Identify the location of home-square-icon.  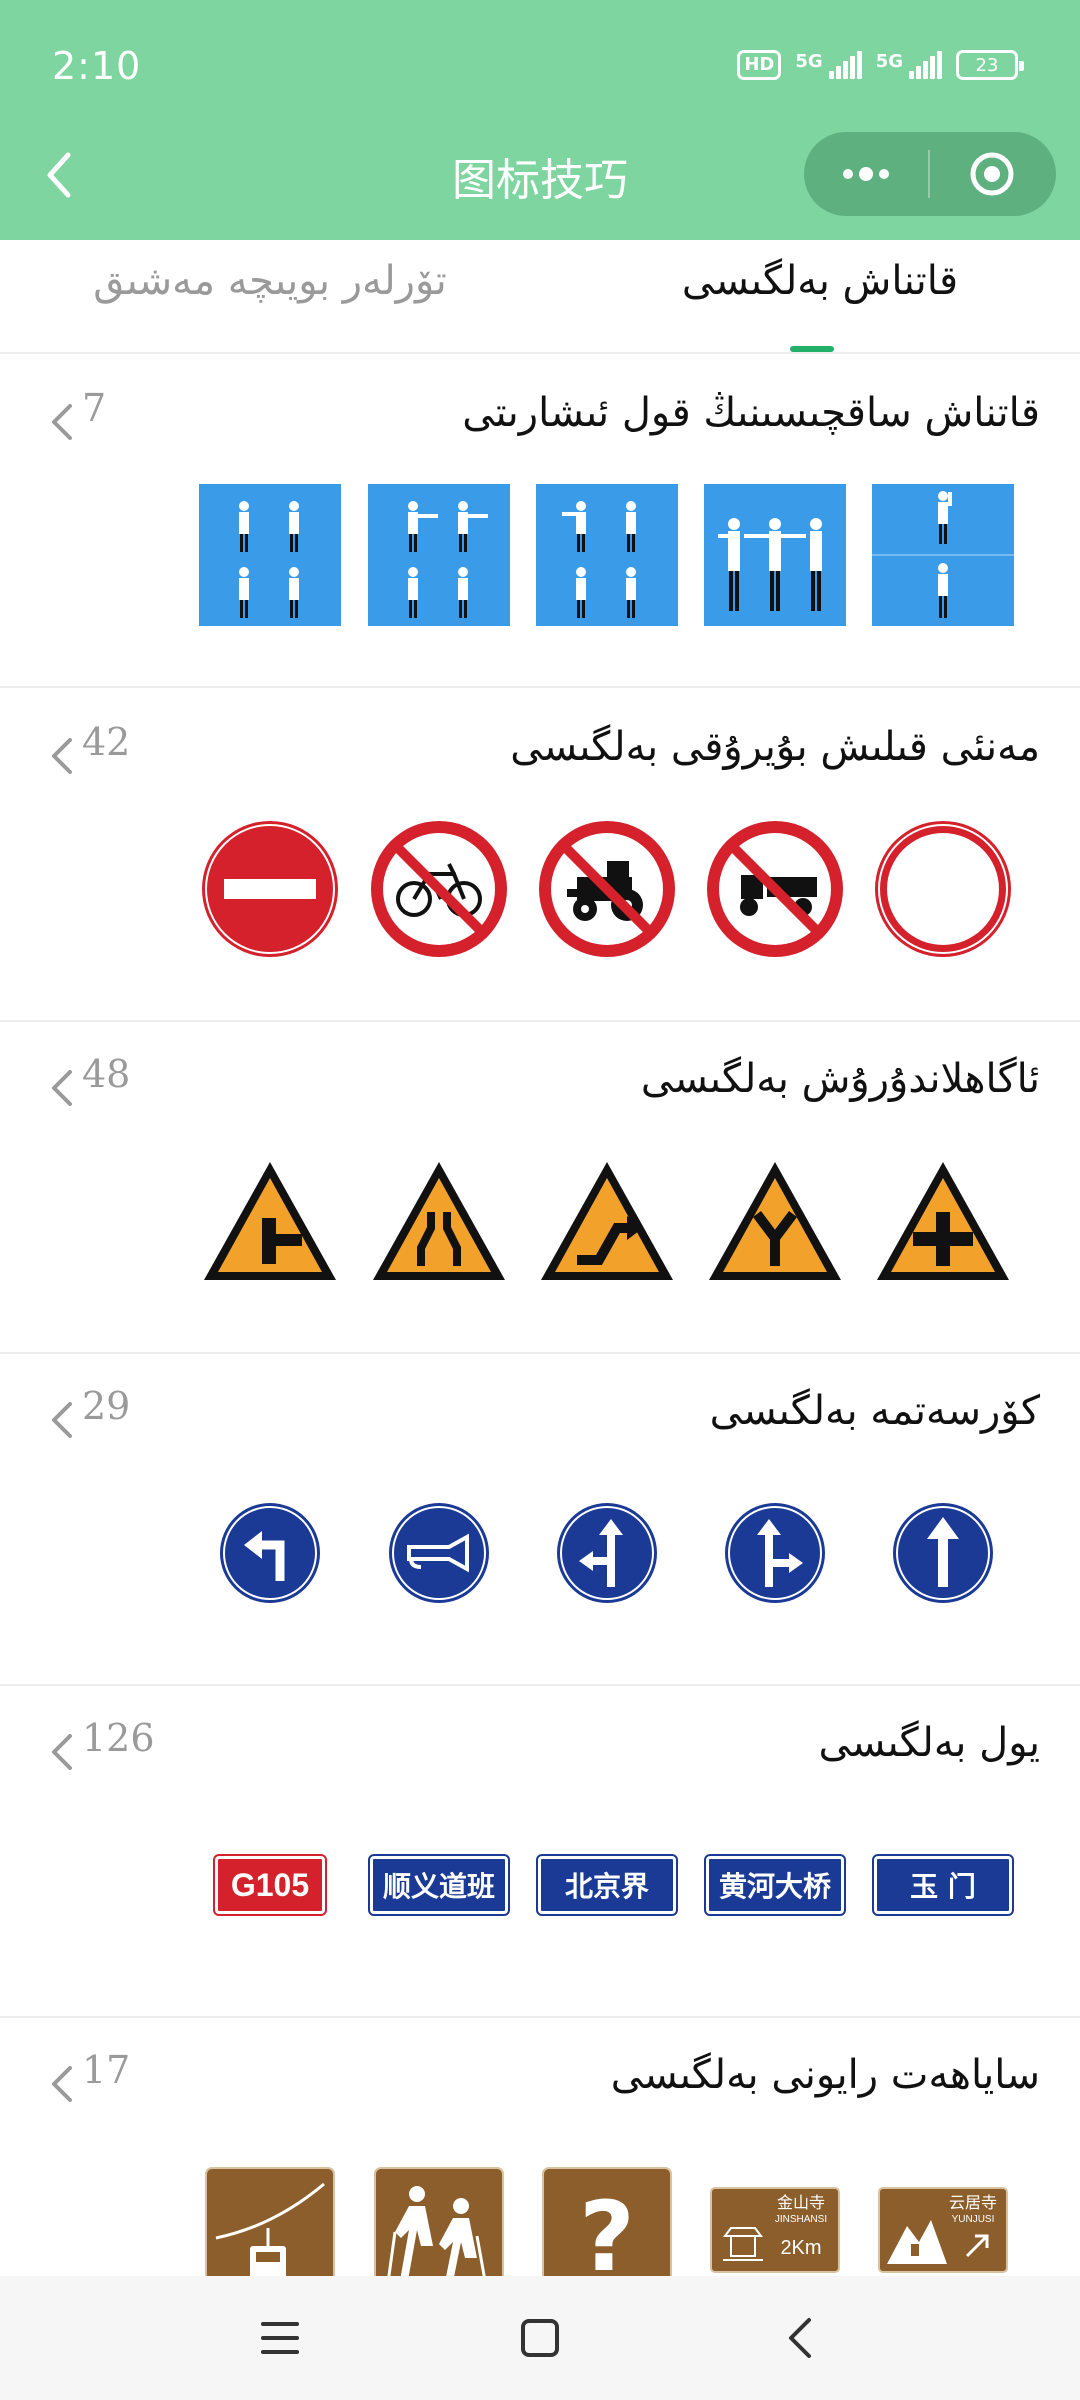
(540, 2338).